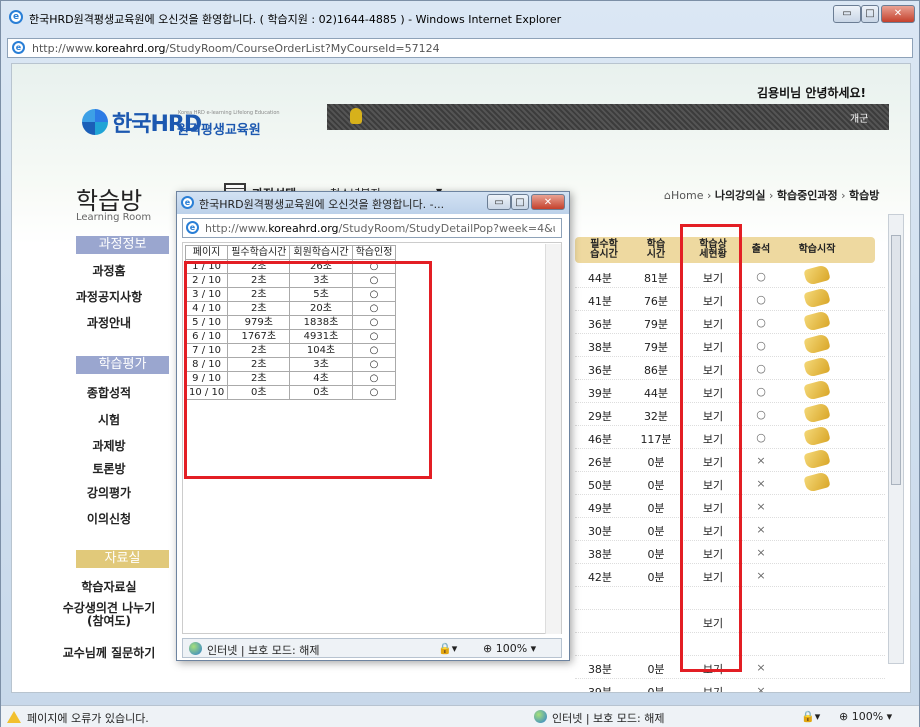 The image size is (920, 727). I want to click on section-evaluation: 학습평가, so click(122, 365).